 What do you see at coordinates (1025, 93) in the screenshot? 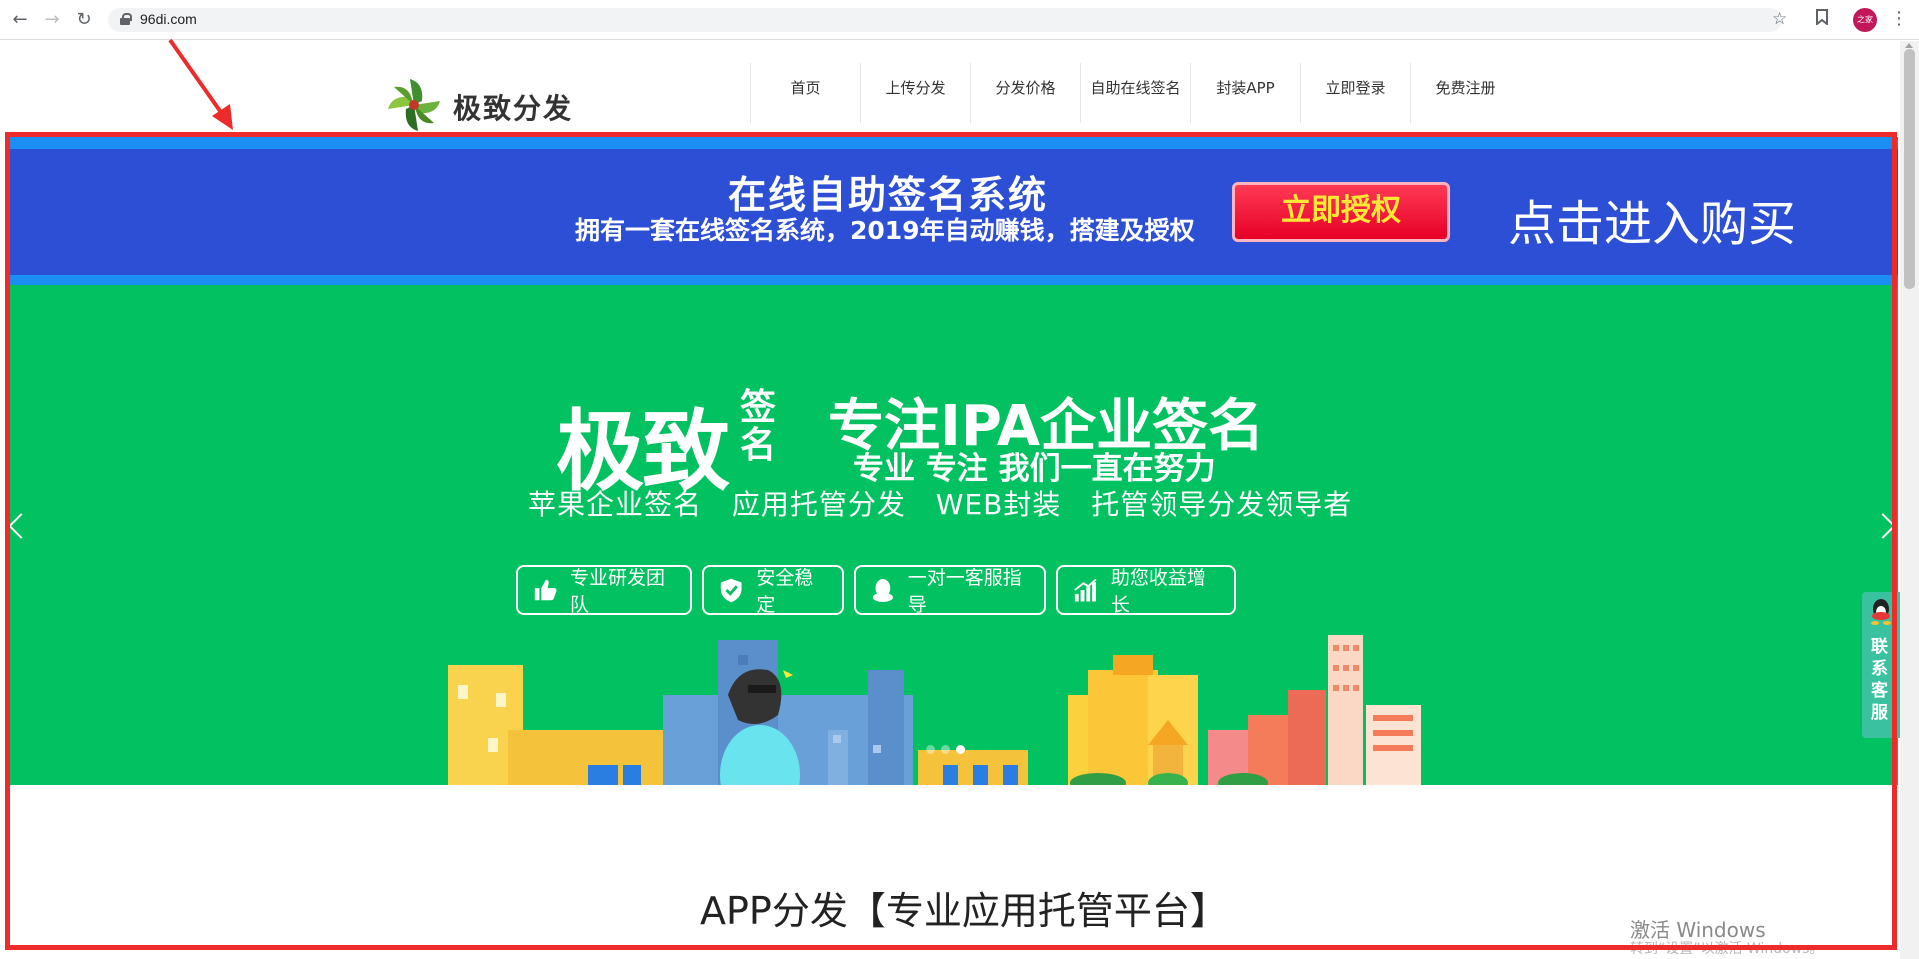
I see `nav-item-pricing: 分发价格` at bounding box center [1025, 93].